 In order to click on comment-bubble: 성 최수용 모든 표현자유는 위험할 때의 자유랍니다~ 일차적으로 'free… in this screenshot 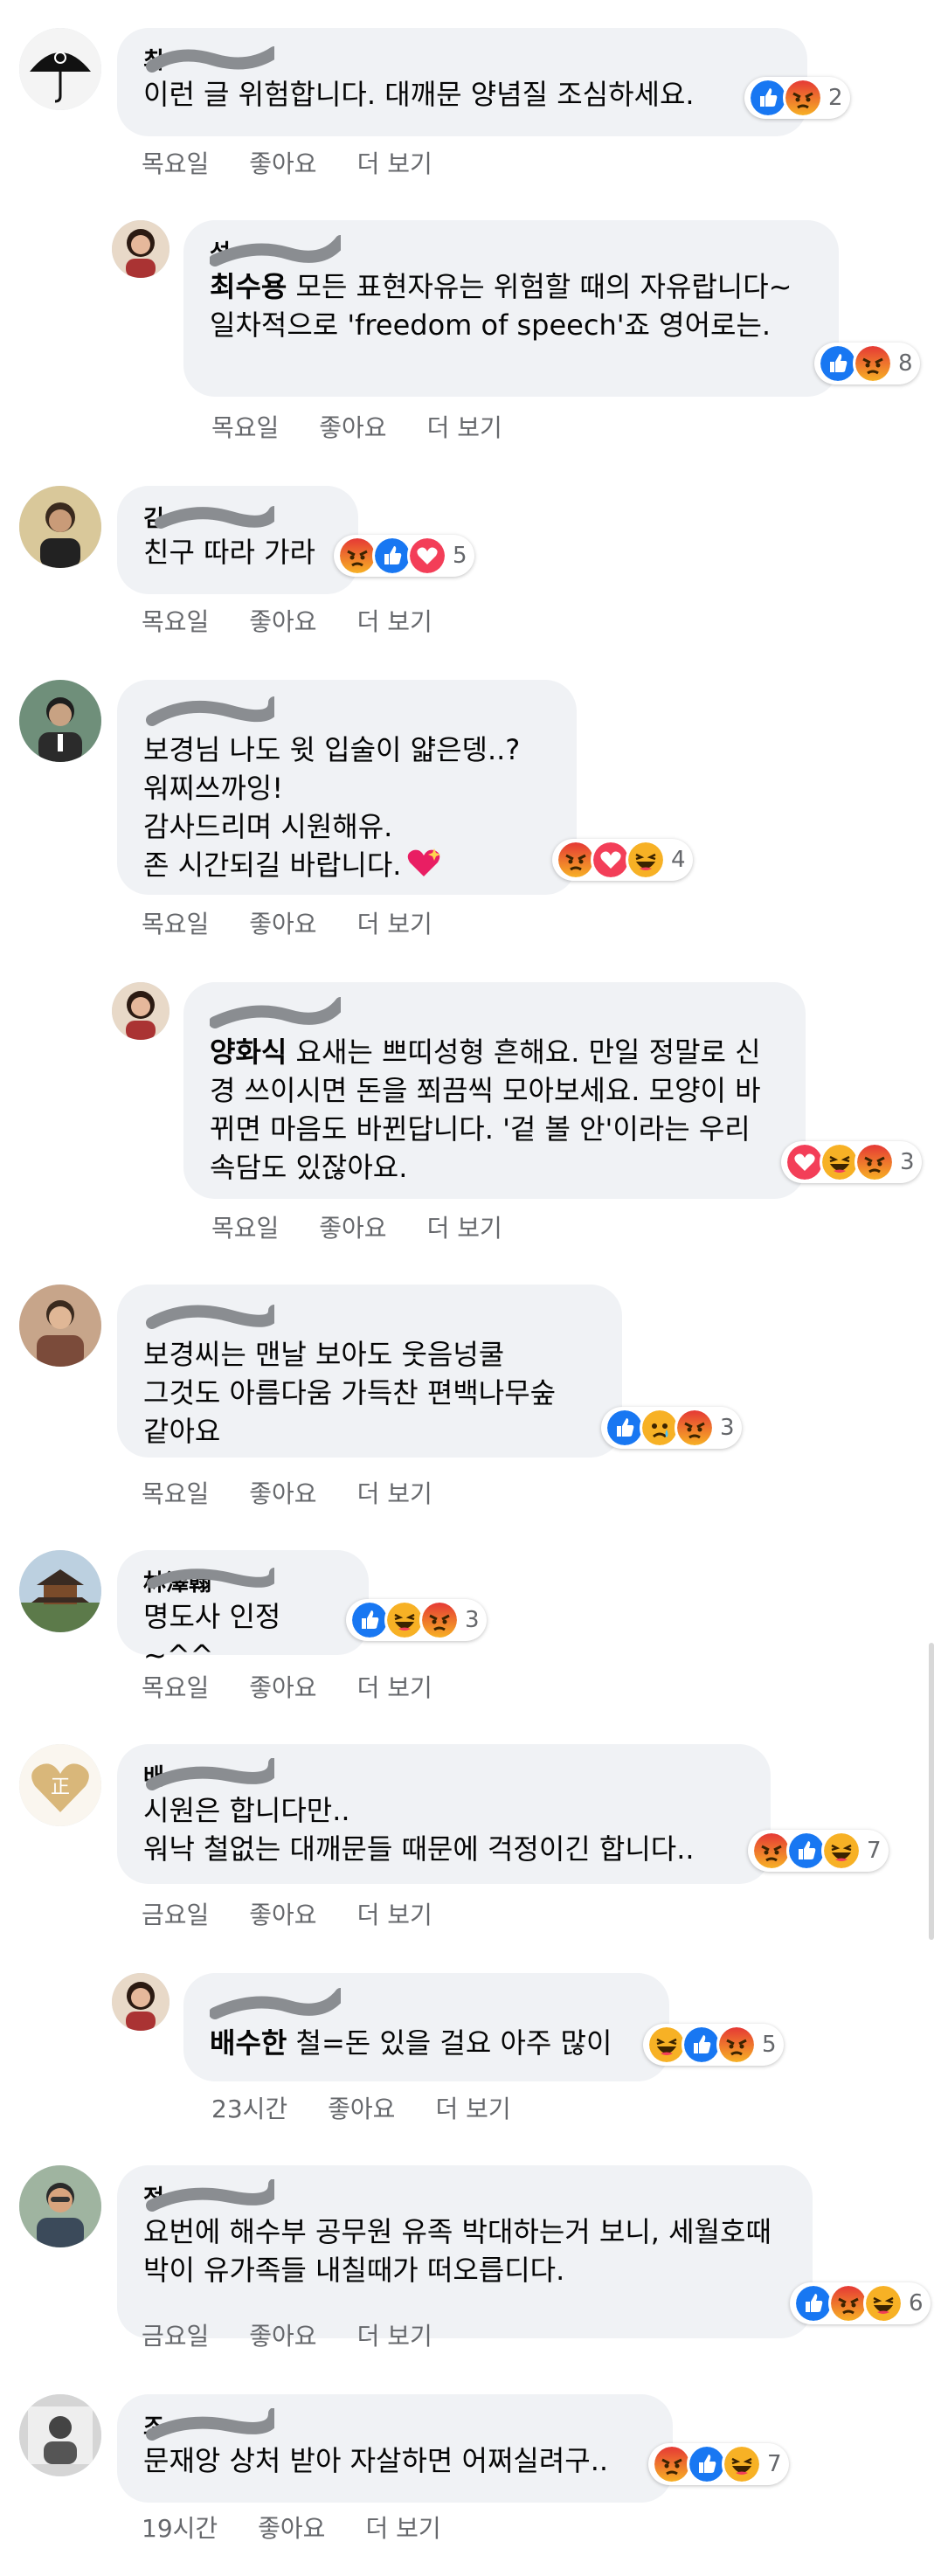, I will do `click(511, 308)`.